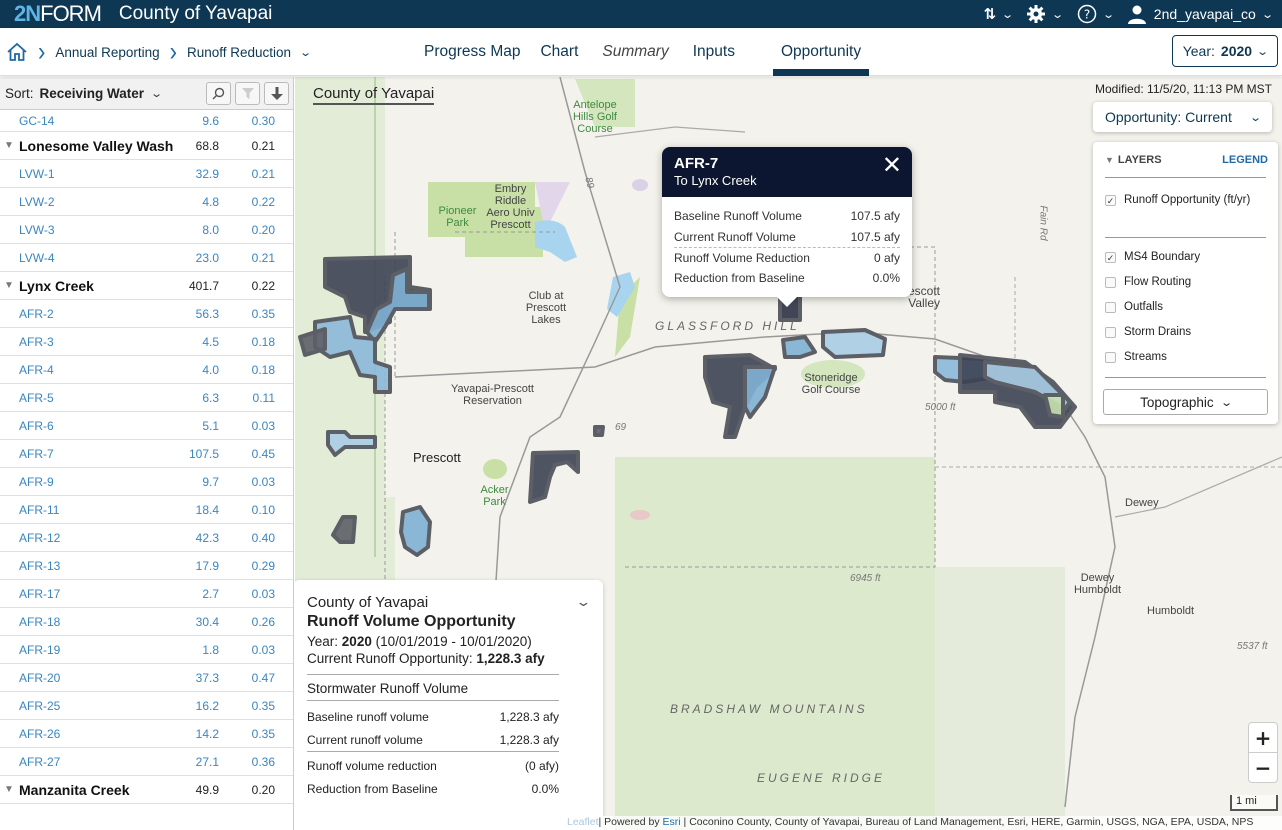  I want to click on breadcrumb-annual-reporting: Annual Reporting, so click(107, 52).